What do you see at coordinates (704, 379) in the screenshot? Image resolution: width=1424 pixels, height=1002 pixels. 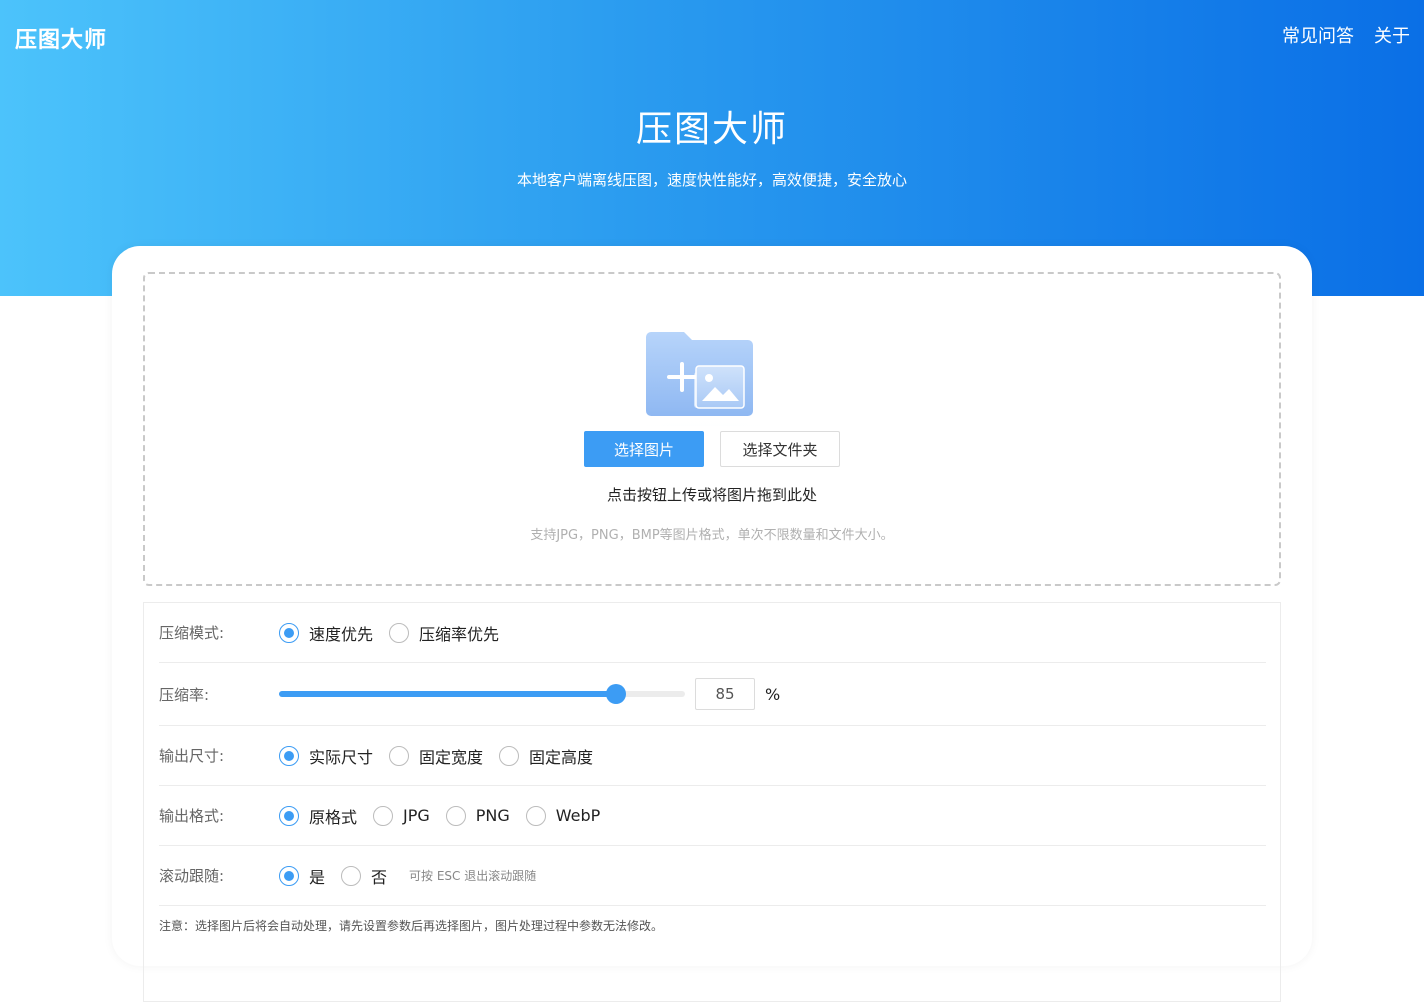 I see `folder-image-icon` at bounding box center [704, 379].